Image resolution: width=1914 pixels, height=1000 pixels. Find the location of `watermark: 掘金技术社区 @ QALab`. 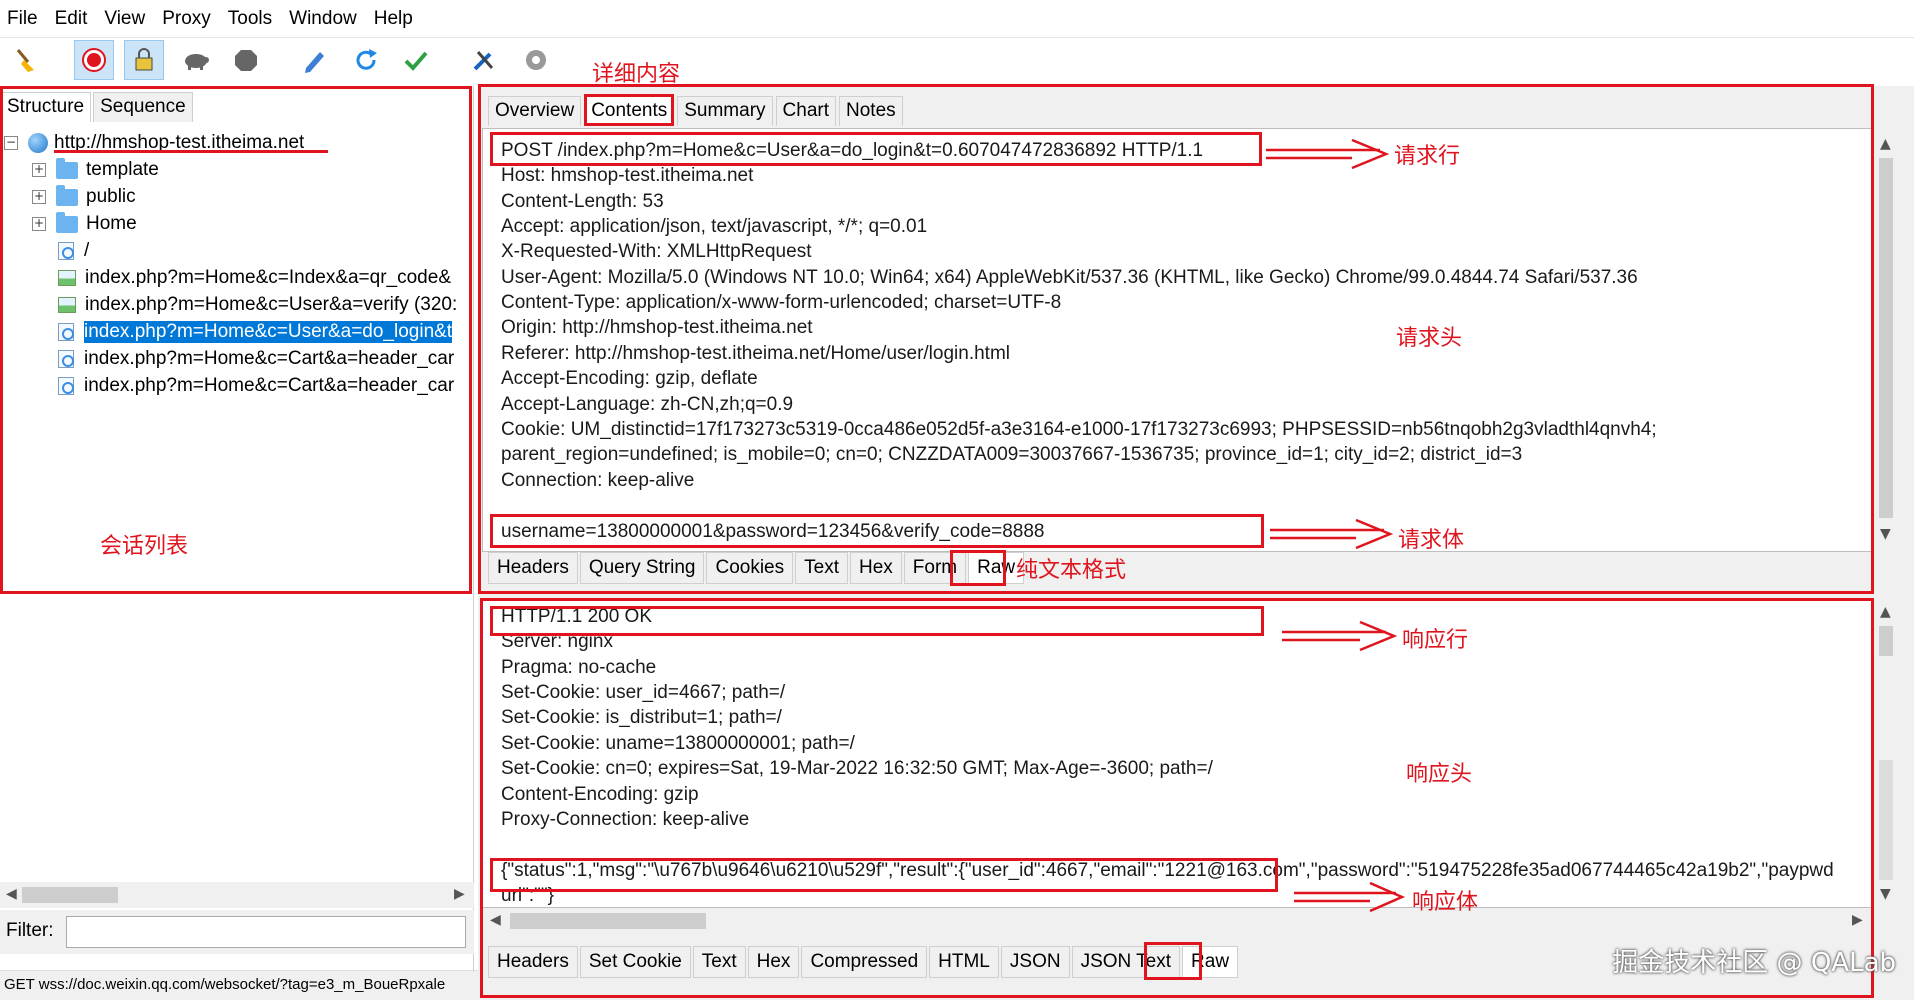

watermark: 掘金技术社区 @ QALab is located at coordinates (1754, 963).